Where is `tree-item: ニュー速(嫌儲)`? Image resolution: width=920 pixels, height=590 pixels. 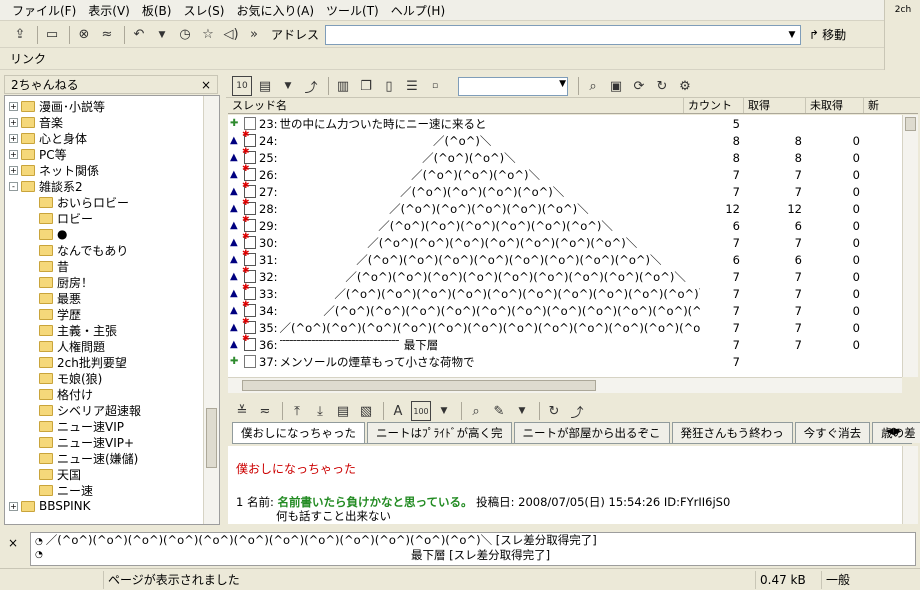
tree-item: ニュー速(嫌儲) is located at coordinates (105, 458).